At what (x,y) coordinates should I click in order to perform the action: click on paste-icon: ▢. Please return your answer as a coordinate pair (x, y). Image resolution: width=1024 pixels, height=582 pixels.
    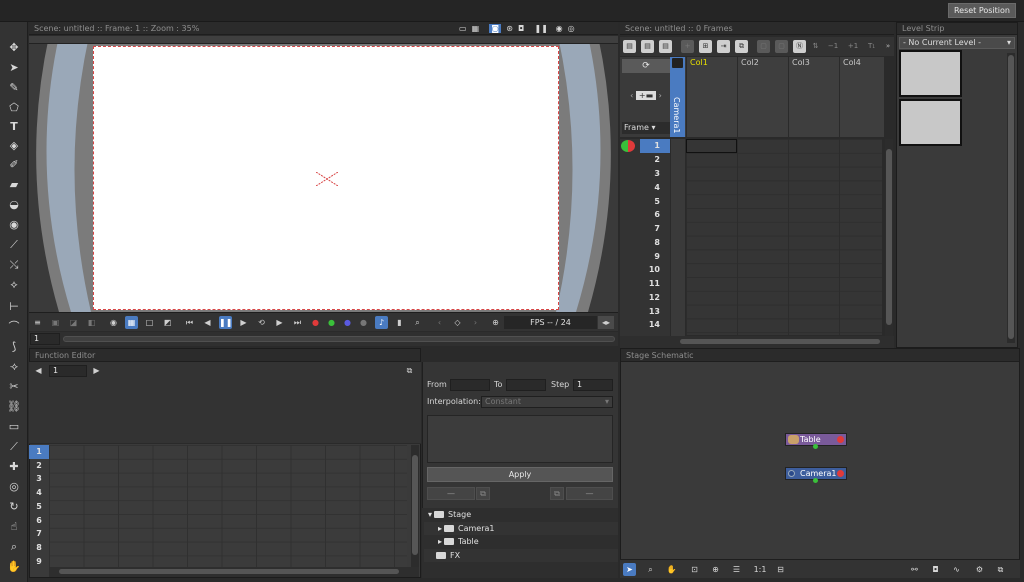
    Looking at the image, I should click on (763, 46).